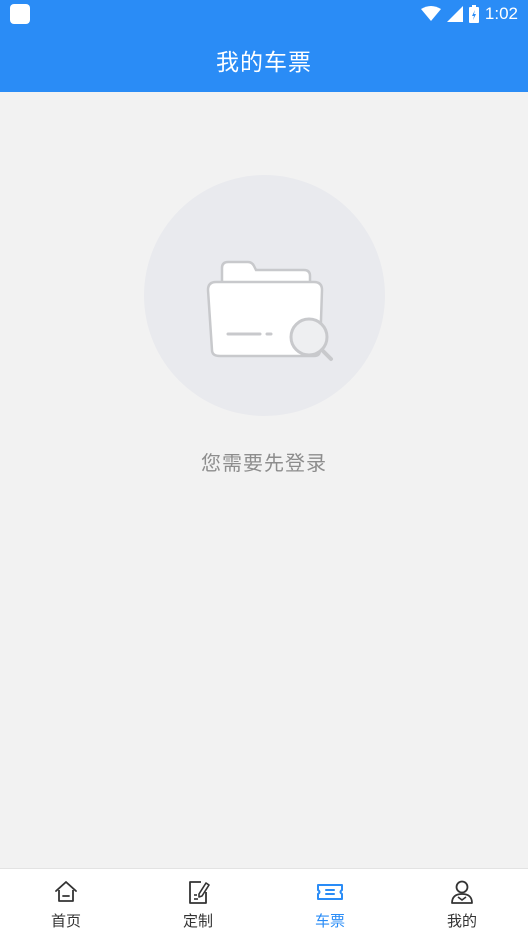 Image resolution: width=528 pixels, height=938 pixels. I want to click on empty-state-message: 您需要先登录, so click(264, 463).